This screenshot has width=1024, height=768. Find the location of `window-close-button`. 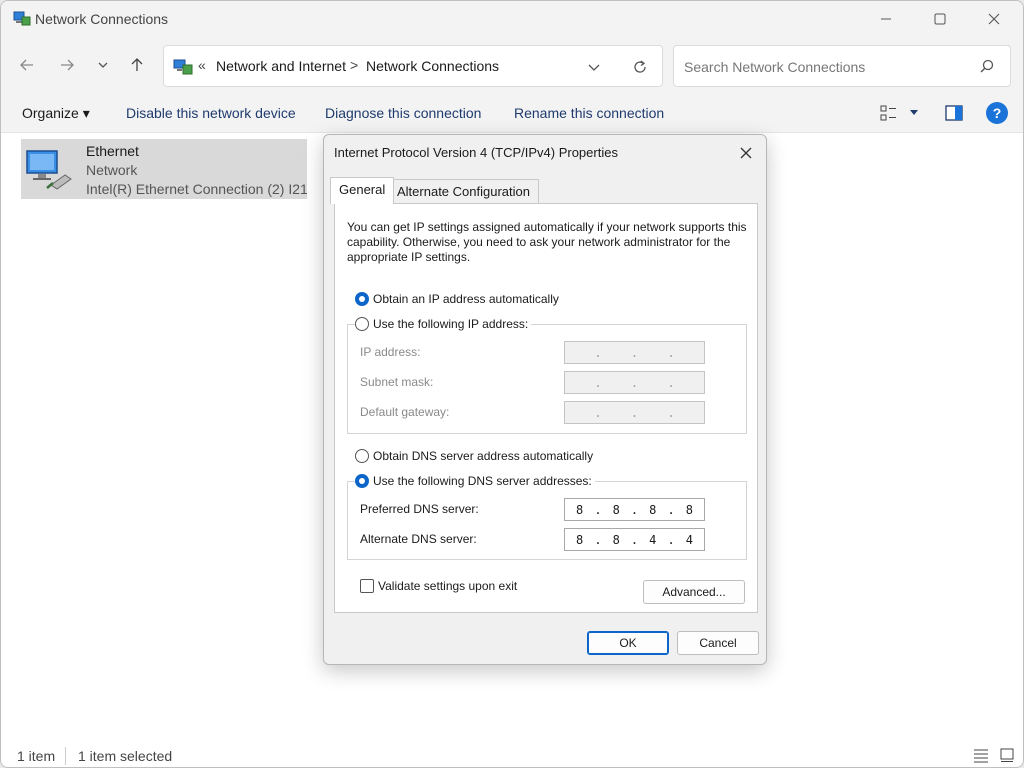

window-close-button is located at coordinates (994, 19).